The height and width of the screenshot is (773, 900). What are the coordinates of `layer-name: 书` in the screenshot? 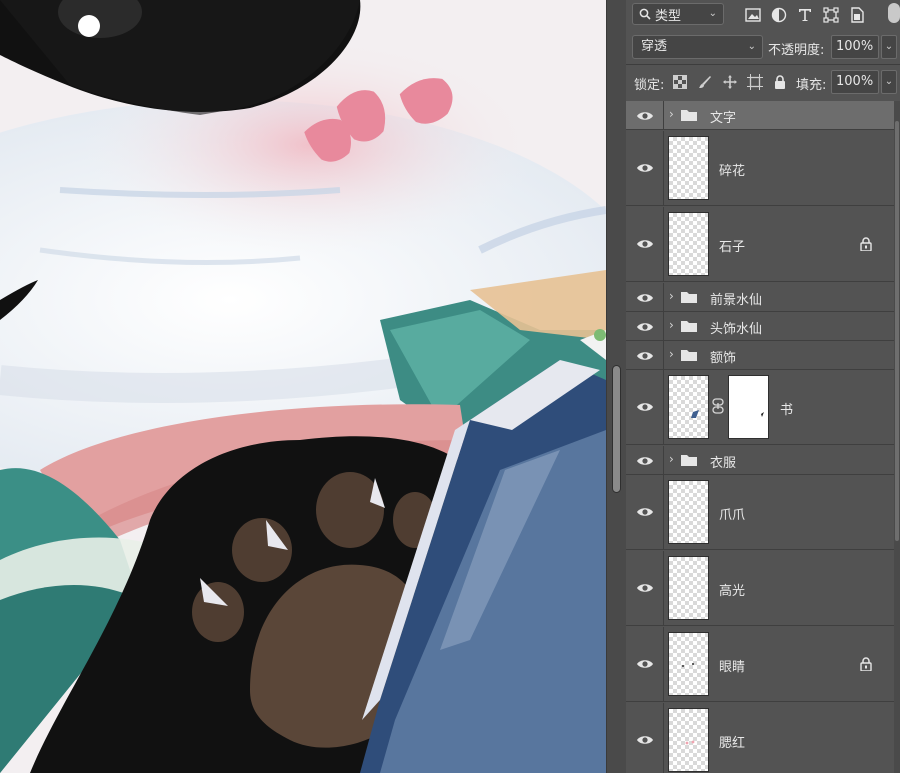 It's located at (787, 410).